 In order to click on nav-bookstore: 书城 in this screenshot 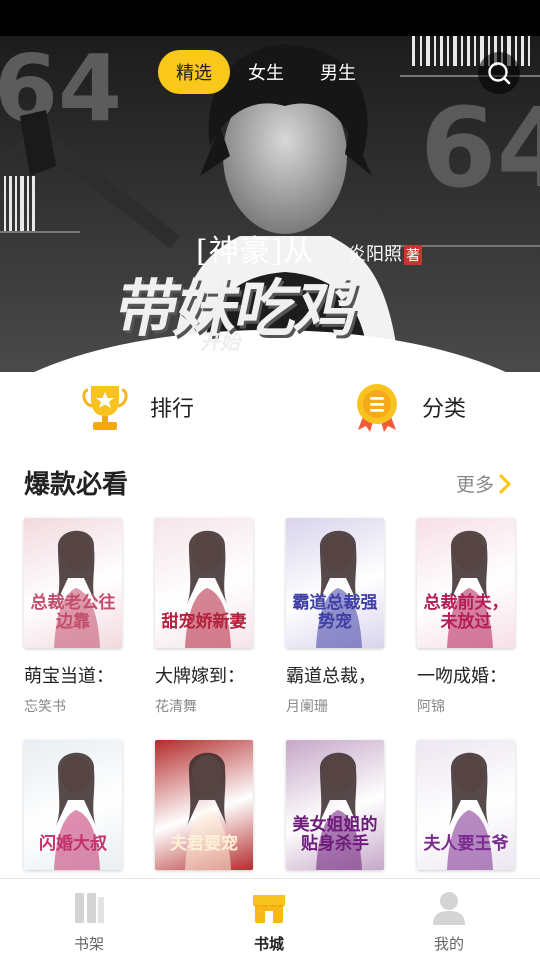, I will do `click(269, 919)`.